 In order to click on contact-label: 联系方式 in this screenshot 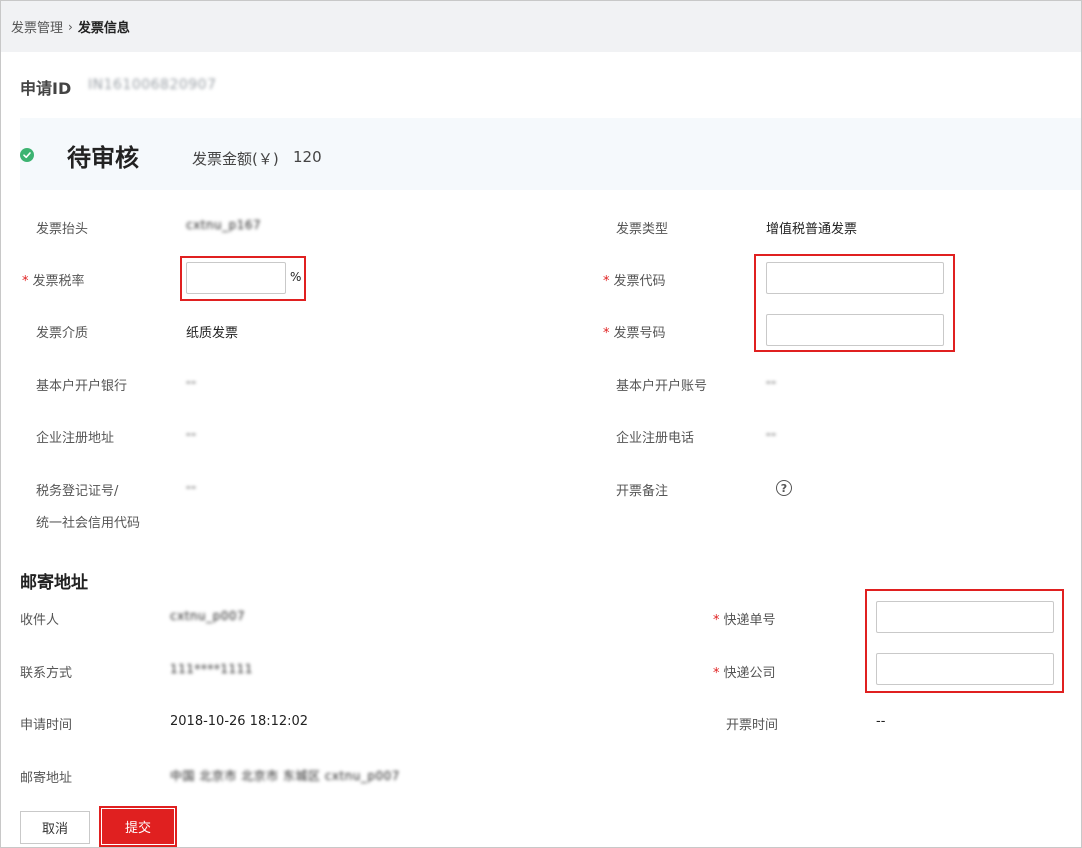, I will do `click(46, 673)`.